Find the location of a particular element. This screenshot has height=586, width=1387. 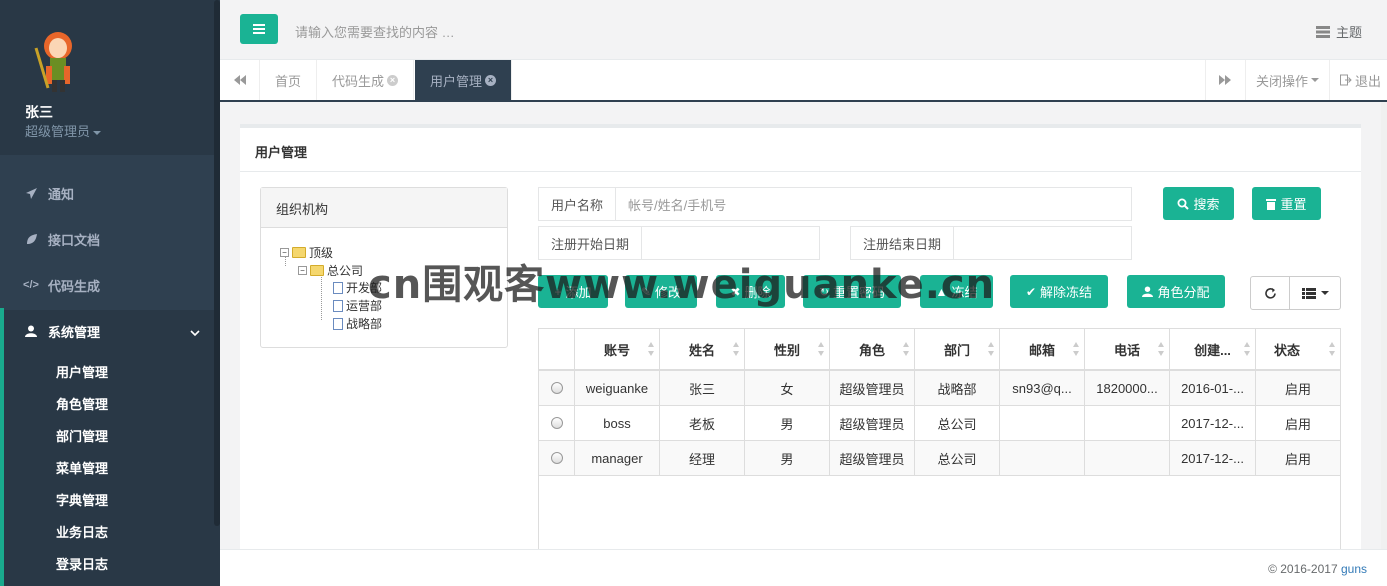

cell-dept: 战略部 is located at coordinates (957, 388).